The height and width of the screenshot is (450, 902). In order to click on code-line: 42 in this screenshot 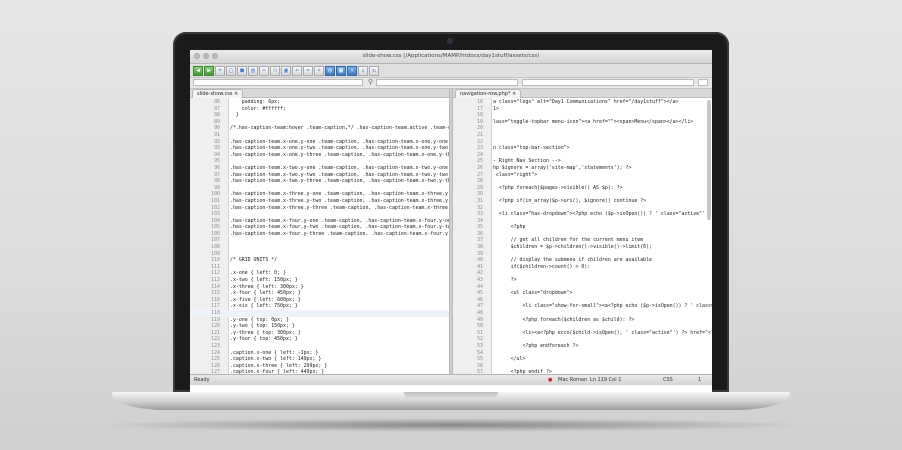, I will do `click(582, 273)`.